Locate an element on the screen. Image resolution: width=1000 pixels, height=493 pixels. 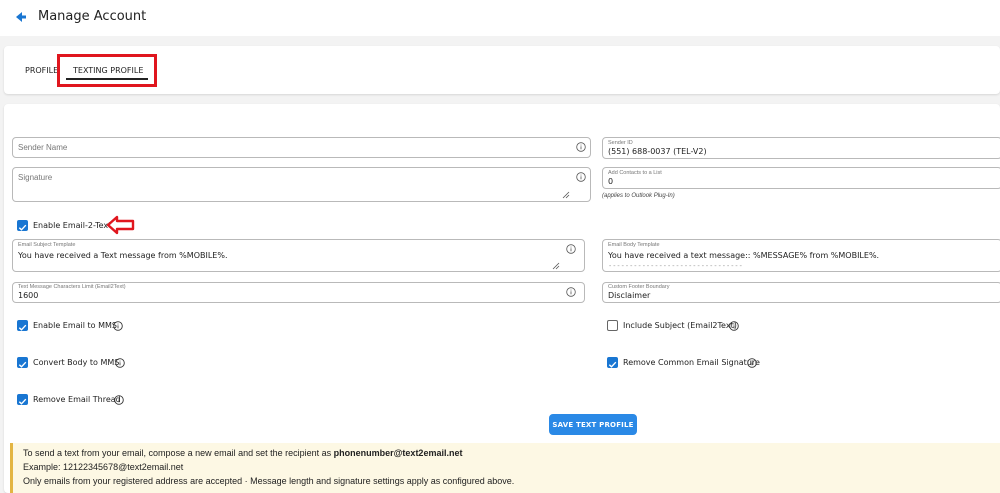
signature-field is located at coordinates (301, 184).